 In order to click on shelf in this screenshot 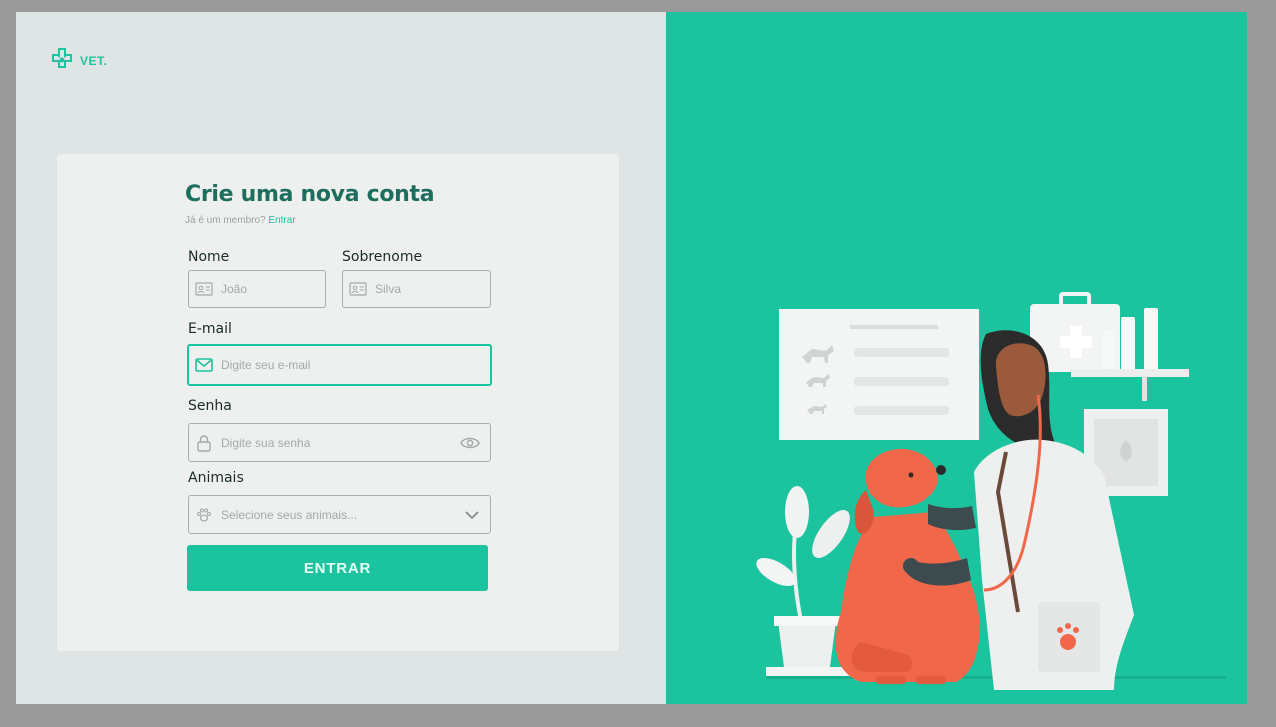, I will do `click(1109, 346)`.